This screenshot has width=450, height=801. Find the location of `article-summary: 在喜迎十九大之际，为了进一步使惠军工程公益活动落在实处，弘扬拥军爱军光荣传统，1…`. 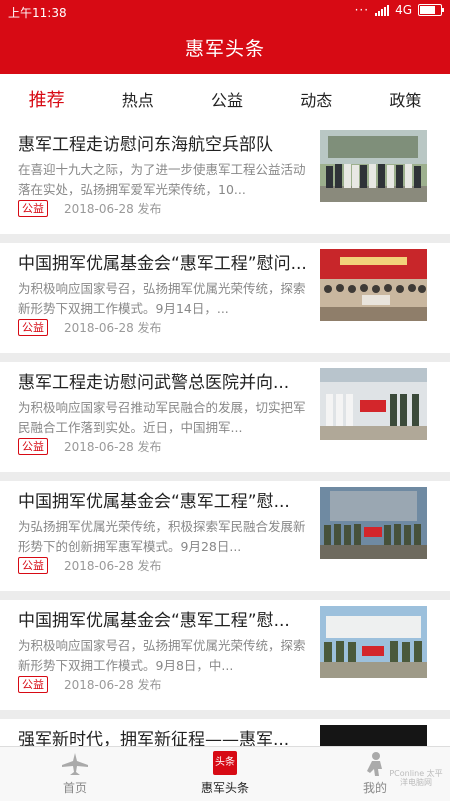

article-summary: 在喜迎十九大之际，为了进一步使惠军工程公益活动落在实处，弘扬拥军爱军光荣传统，1… is located at coordinates (162, 179).